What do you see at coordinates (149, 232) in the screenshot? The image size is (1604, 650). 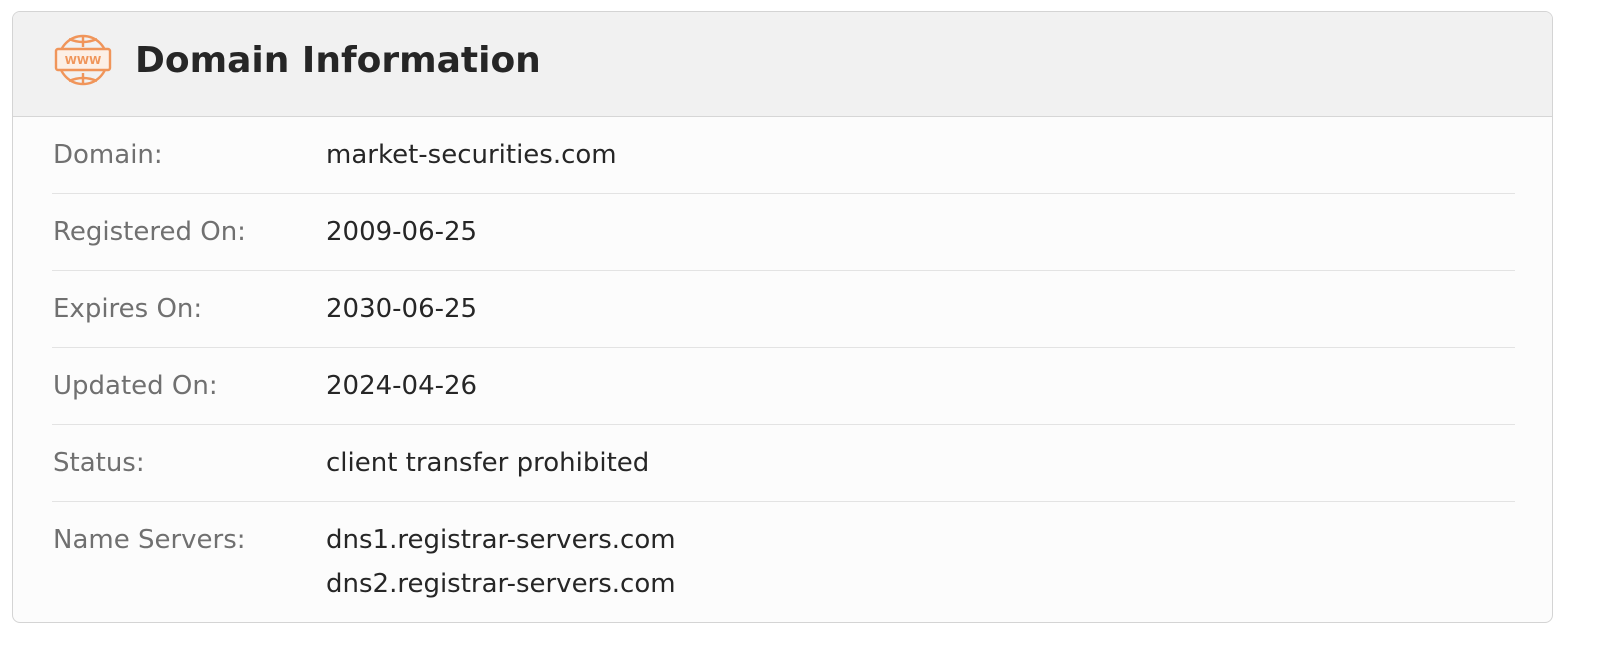 I see `row-label: Registered On:` at bounding box center [149, 232].